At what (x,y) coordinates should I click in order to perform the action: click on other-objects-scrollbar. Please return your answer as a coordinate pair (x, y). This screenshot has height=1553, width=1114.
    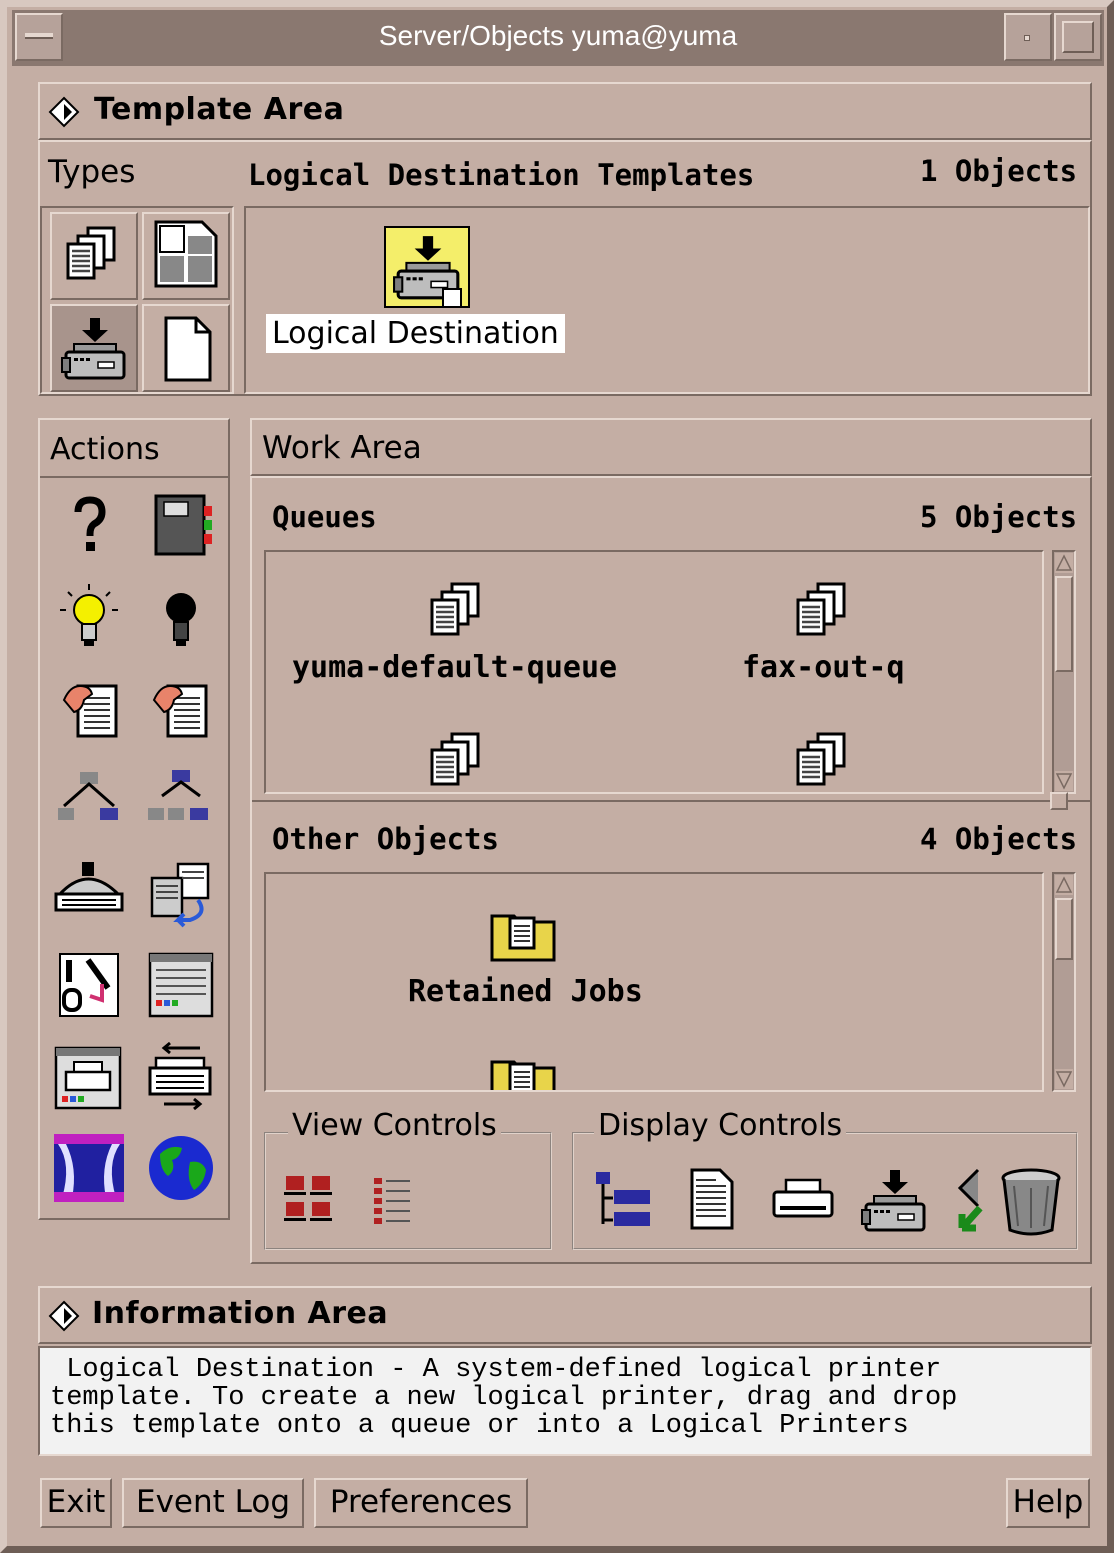
    Looking at the image, I should click on (1064, 982).